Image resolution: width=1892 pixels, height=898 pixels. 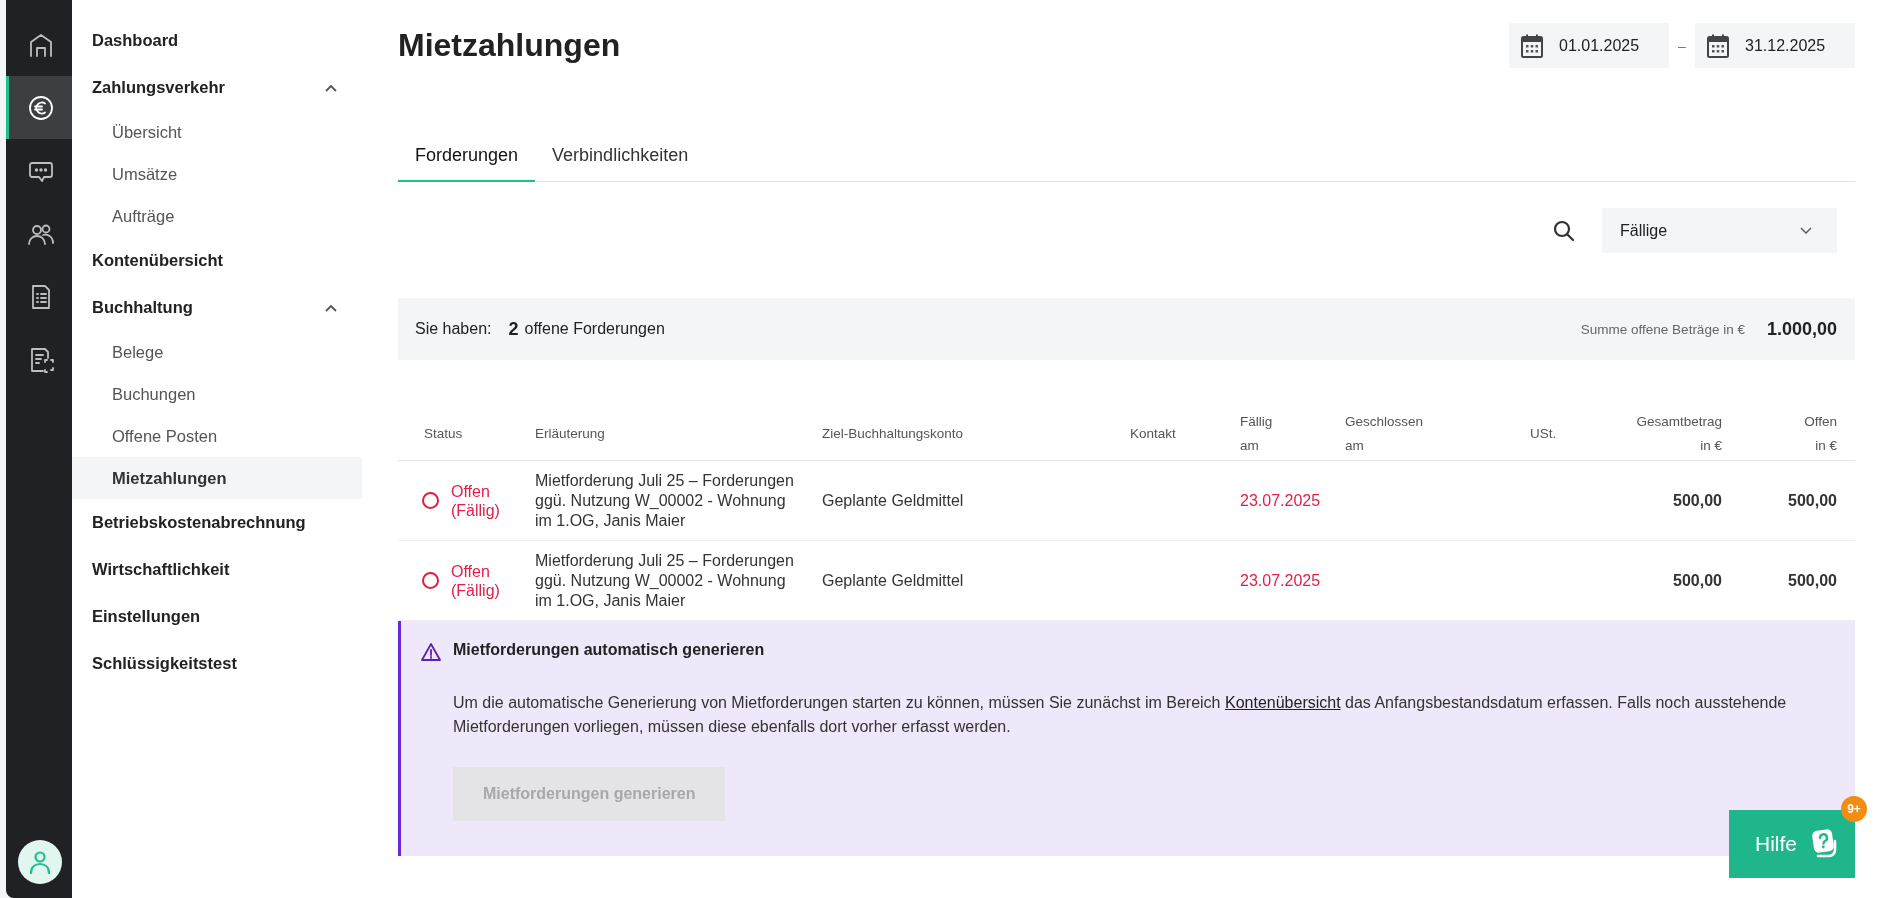 What do you see at coordinates (620, 156) in the screenshot?
I see `tab: Verbindlichkeiten` at bounding box center [620, 156].